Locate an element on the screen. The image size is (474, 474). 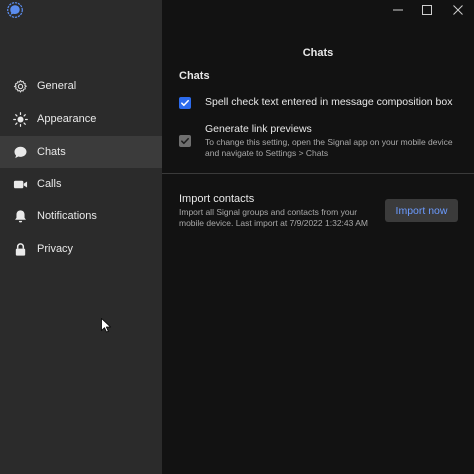
maximize-icon is located at coordinates (427, 10).